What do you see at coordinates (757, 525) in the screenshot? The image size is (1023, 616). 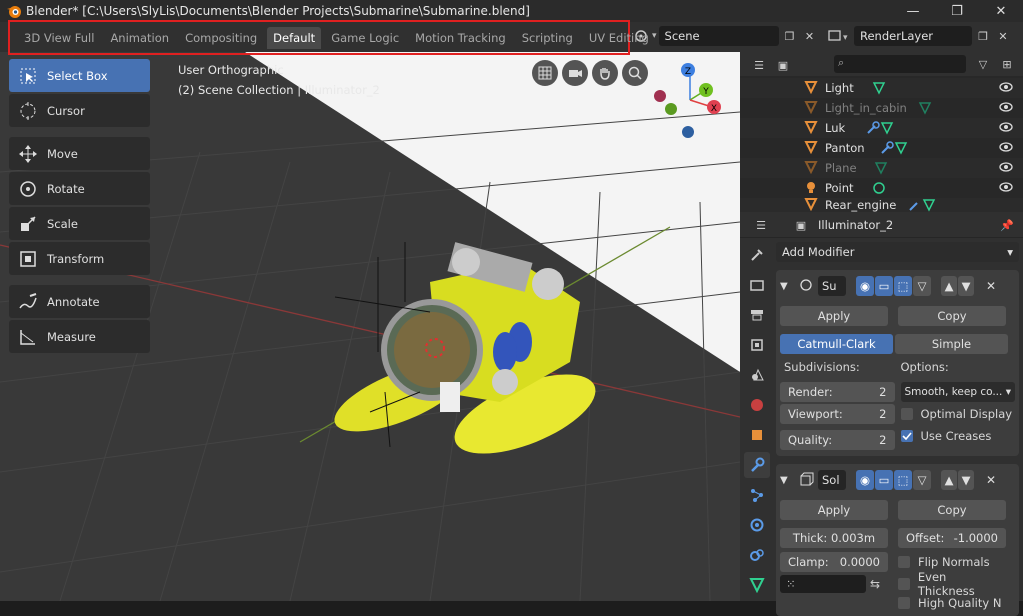 I see `physics-tab-icon` at bounding box center [757, 525].